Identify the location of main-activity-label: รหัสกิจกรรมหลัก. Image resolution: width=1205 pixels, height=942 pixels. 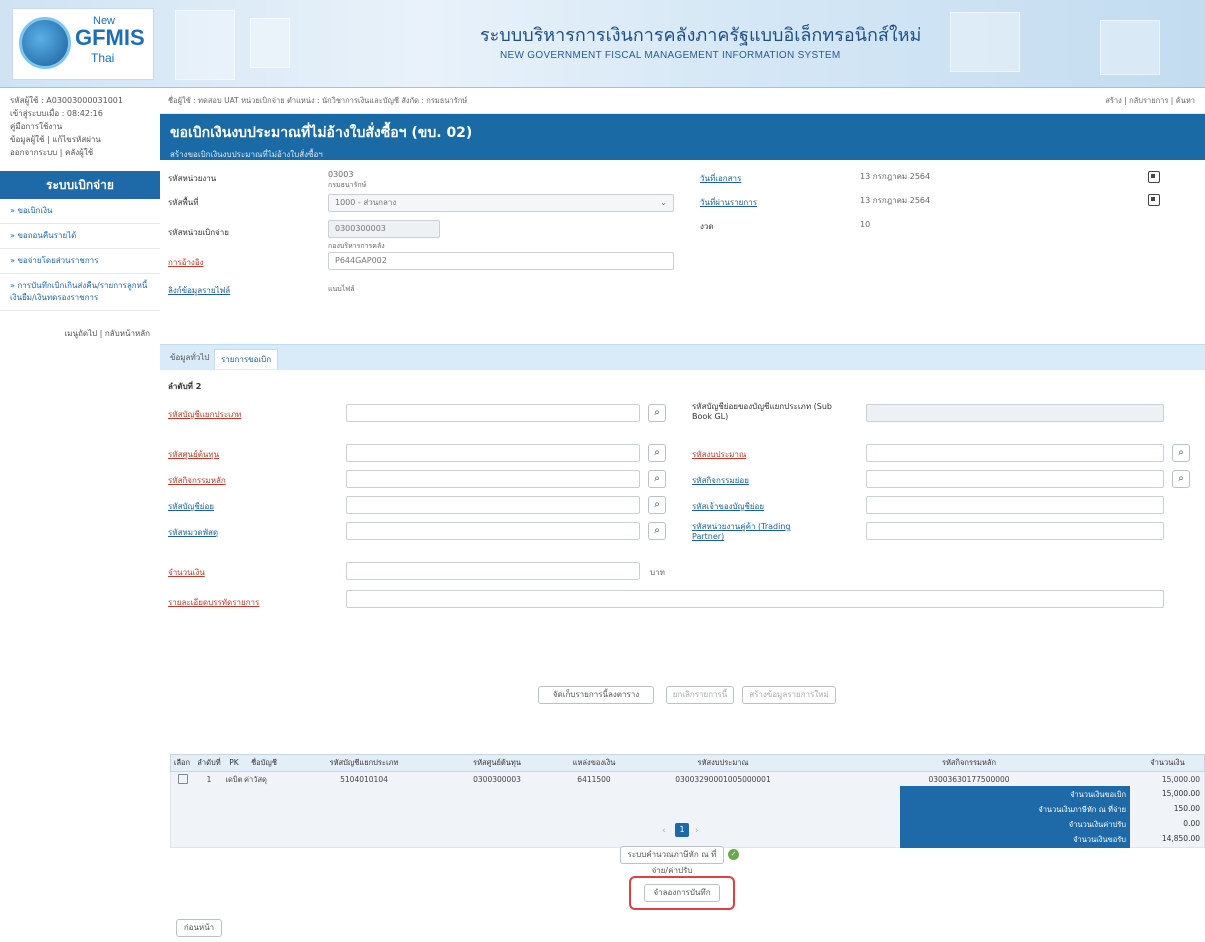
(197, 480).